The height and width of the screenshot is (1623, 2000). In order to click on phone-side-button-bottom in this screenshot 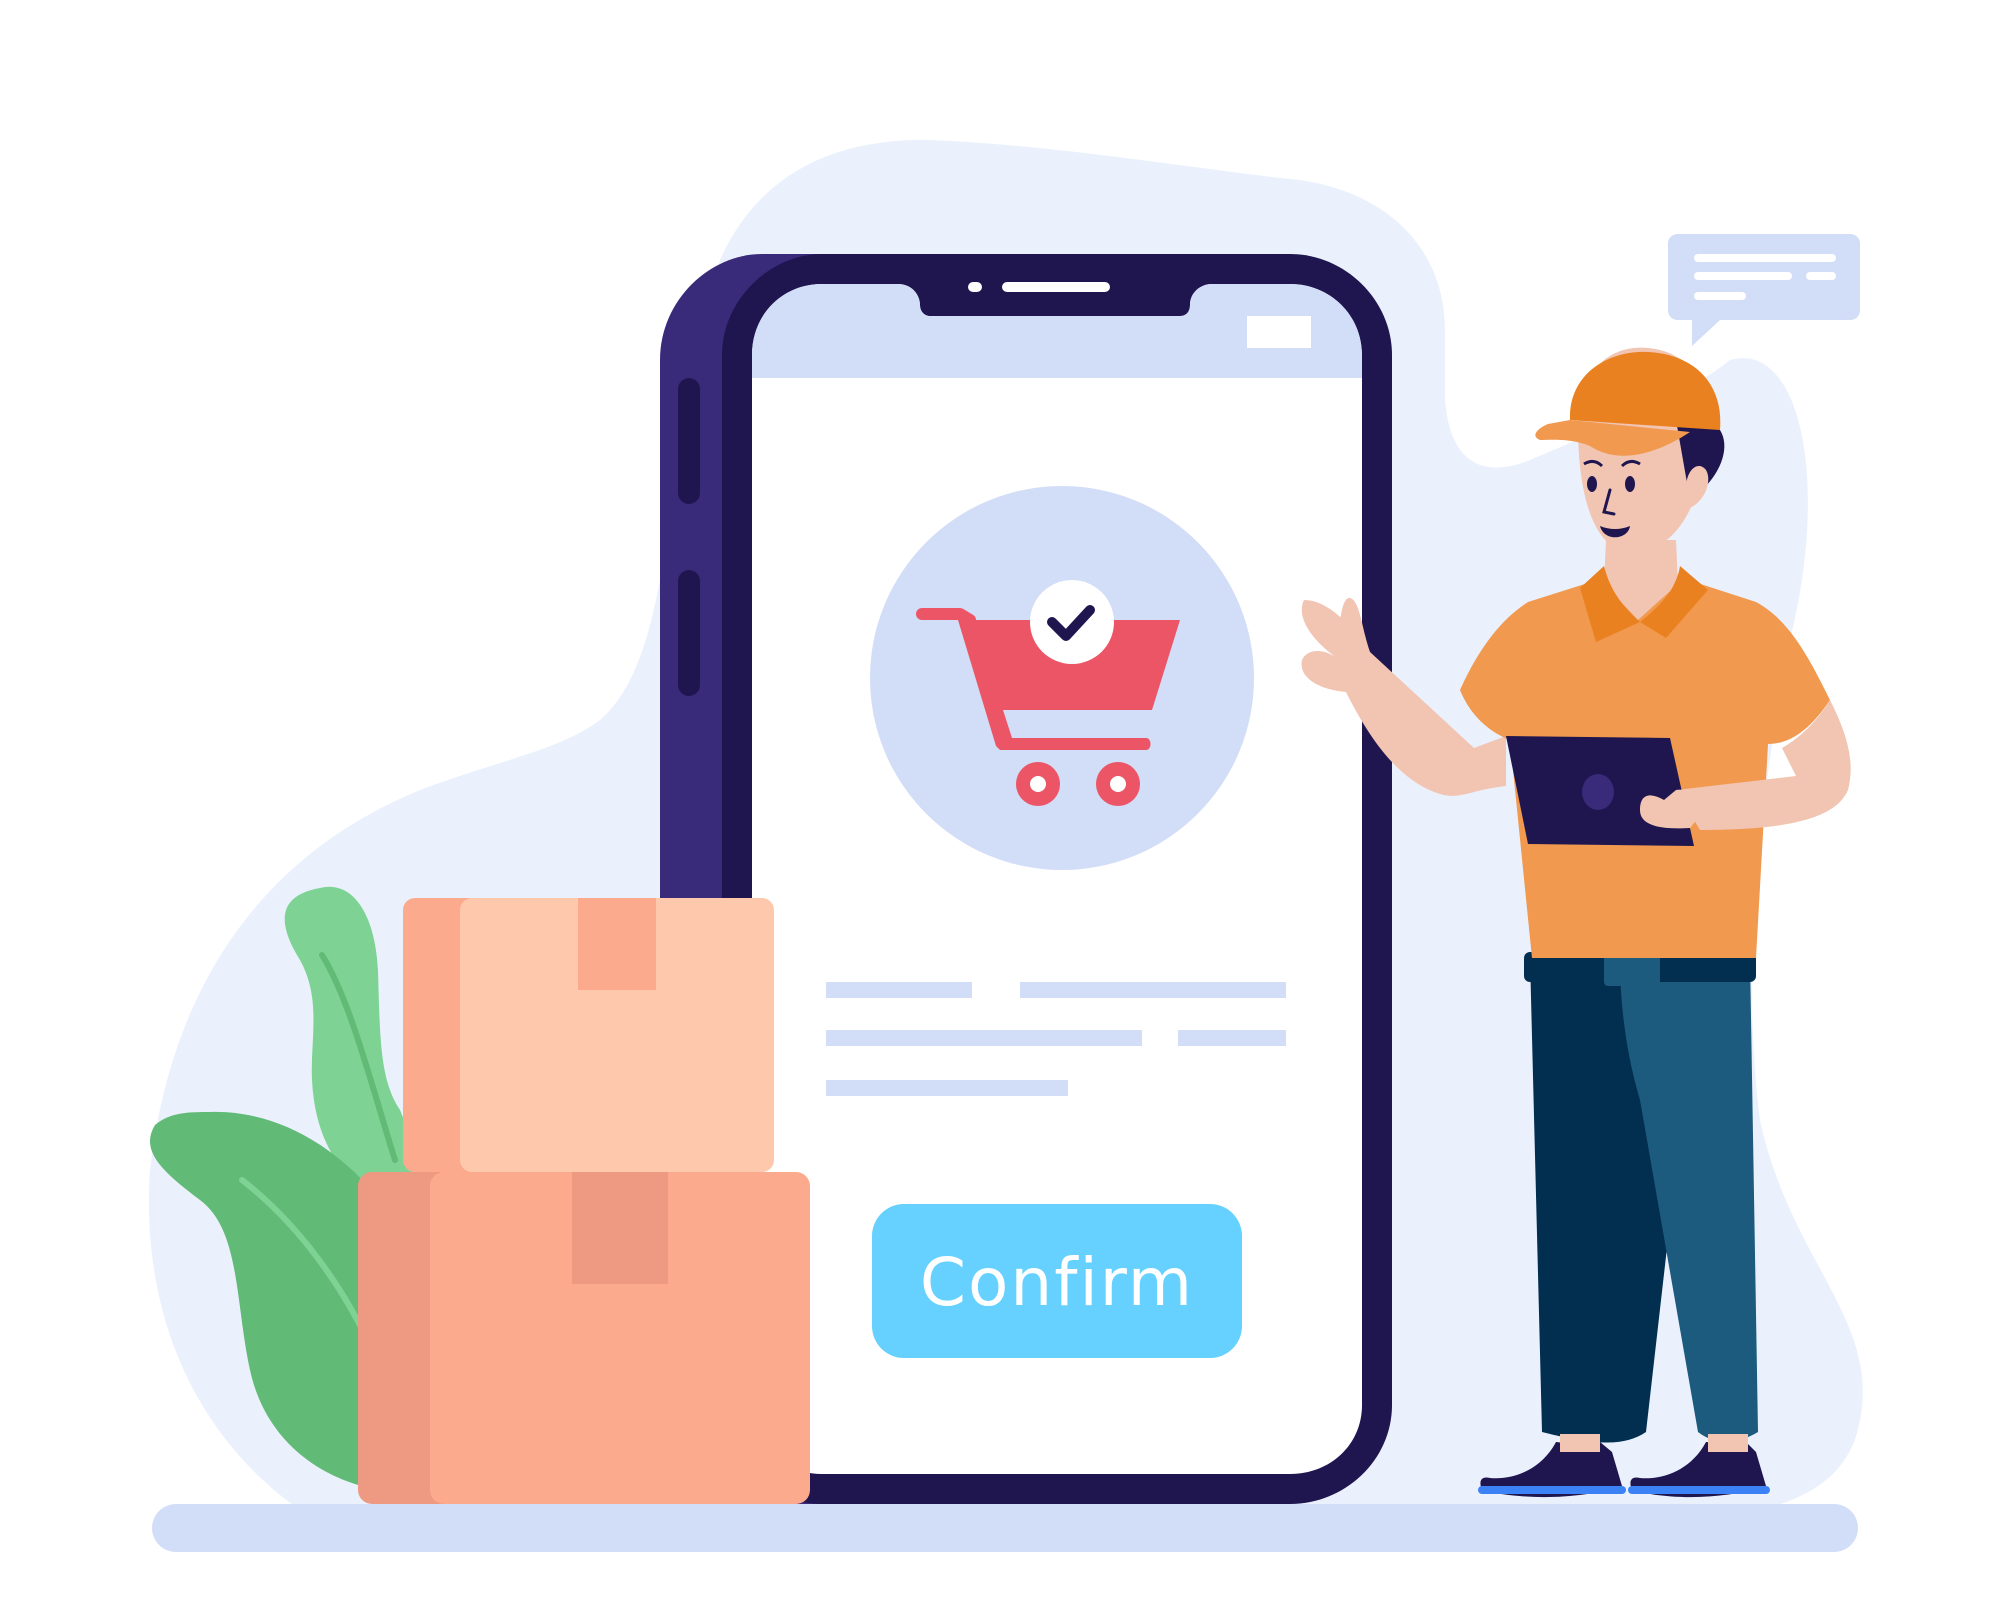, I will do `click(689, 633)`.